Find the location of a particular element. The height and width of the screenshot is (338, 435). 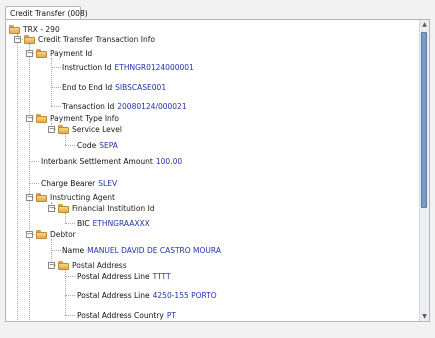

tree-node-financial-institution-id: − Financial Institution Id is located at coordinates (112, 208).